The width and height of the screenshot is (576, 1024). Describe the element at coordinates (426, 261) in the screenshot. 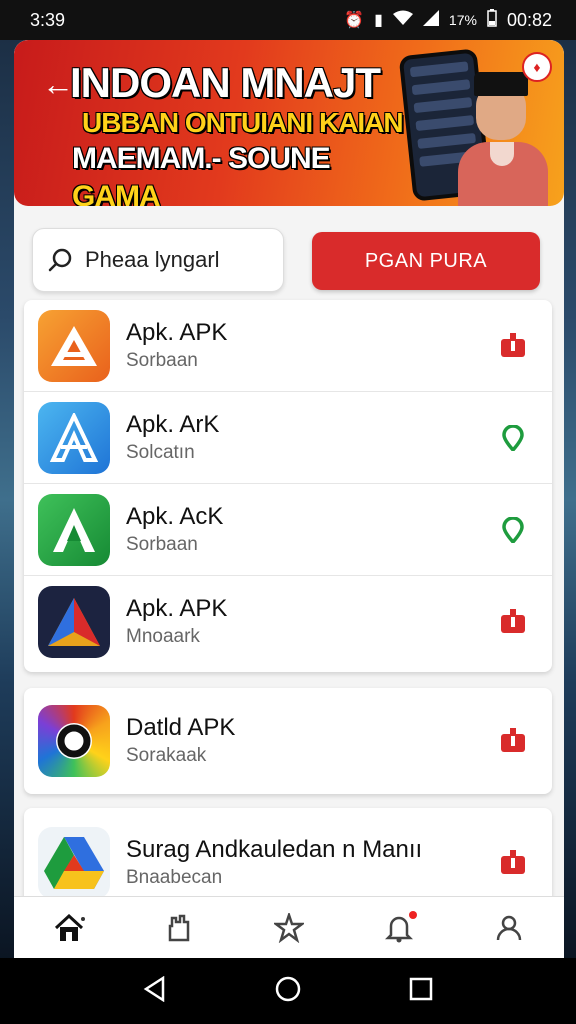

I see `primary-action-button: PGAN PURA` at that location.